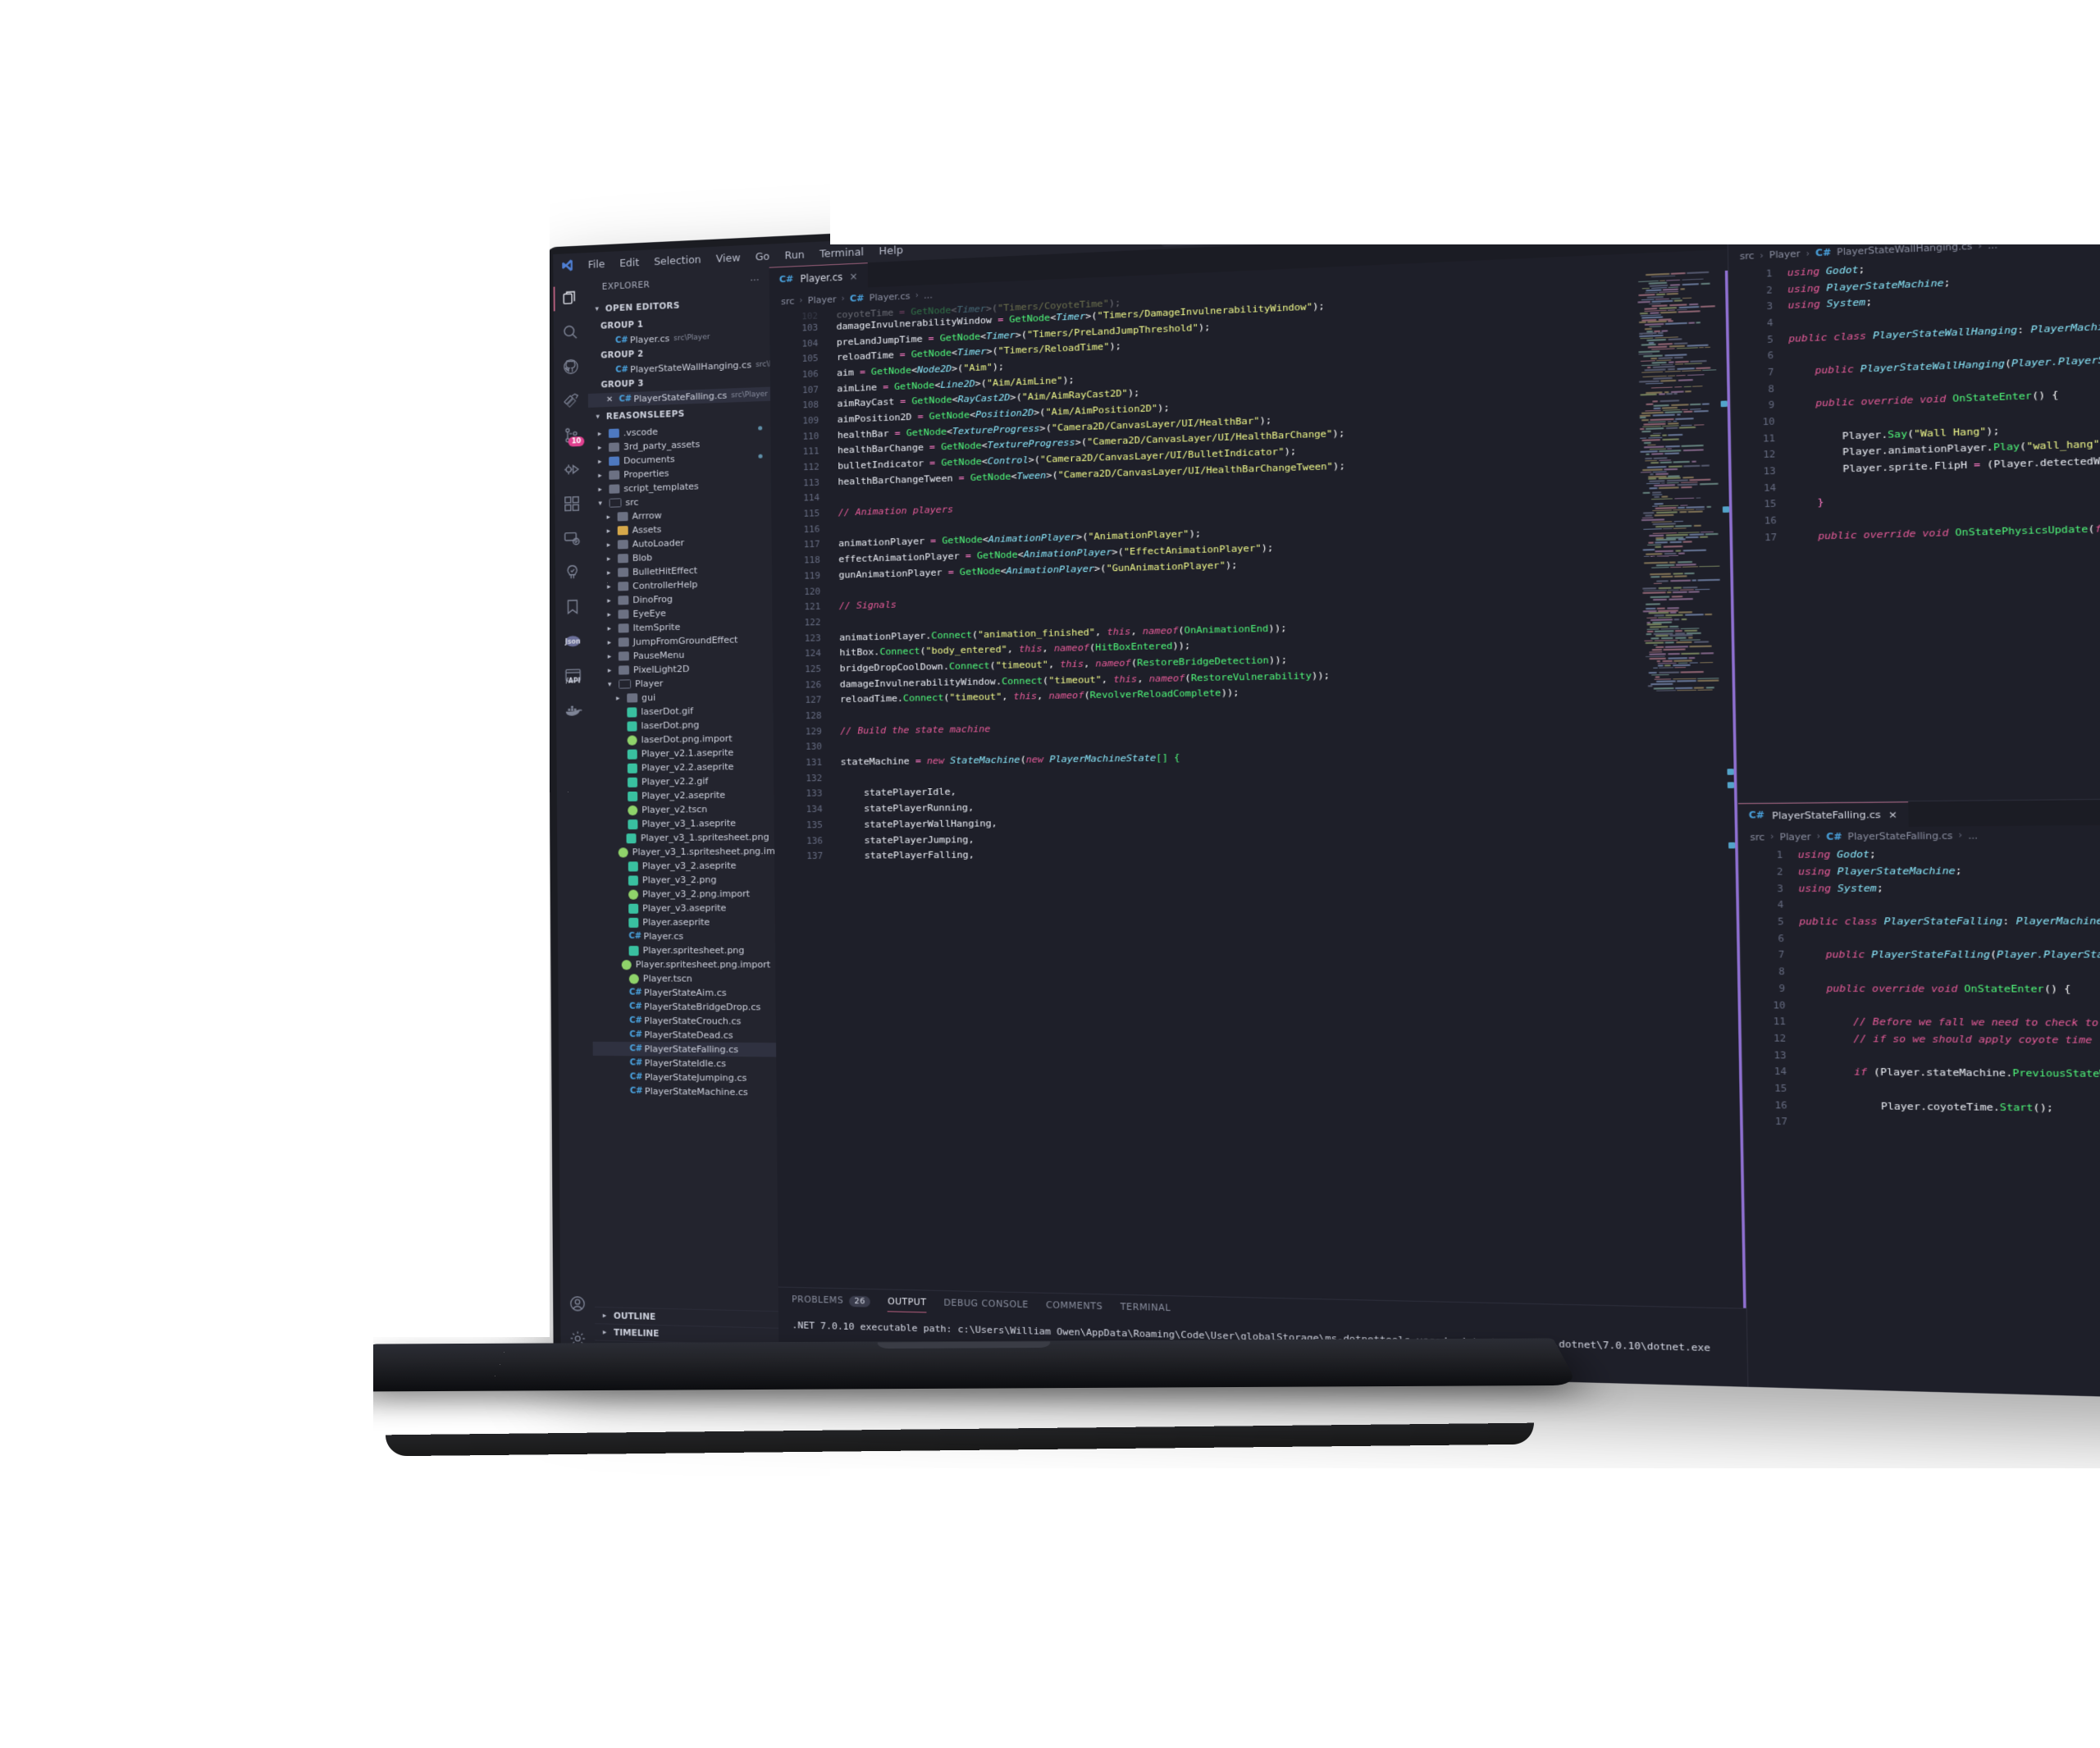 This screenshot has height=1748, width=2100. What do you see at coordinates (684, 964) in the screenshot?
I see `file-tree-item: Player.spritesheet.png.import` at bounding box center [684, 964].